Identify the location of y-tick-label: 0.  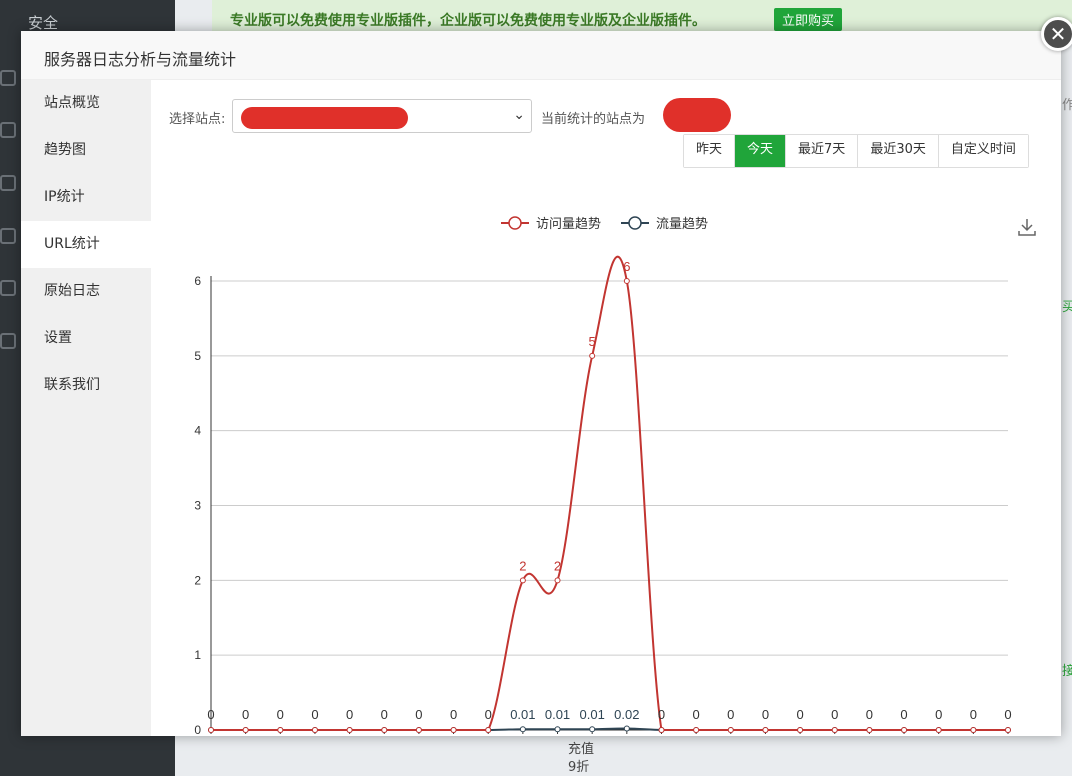
(197, 729).